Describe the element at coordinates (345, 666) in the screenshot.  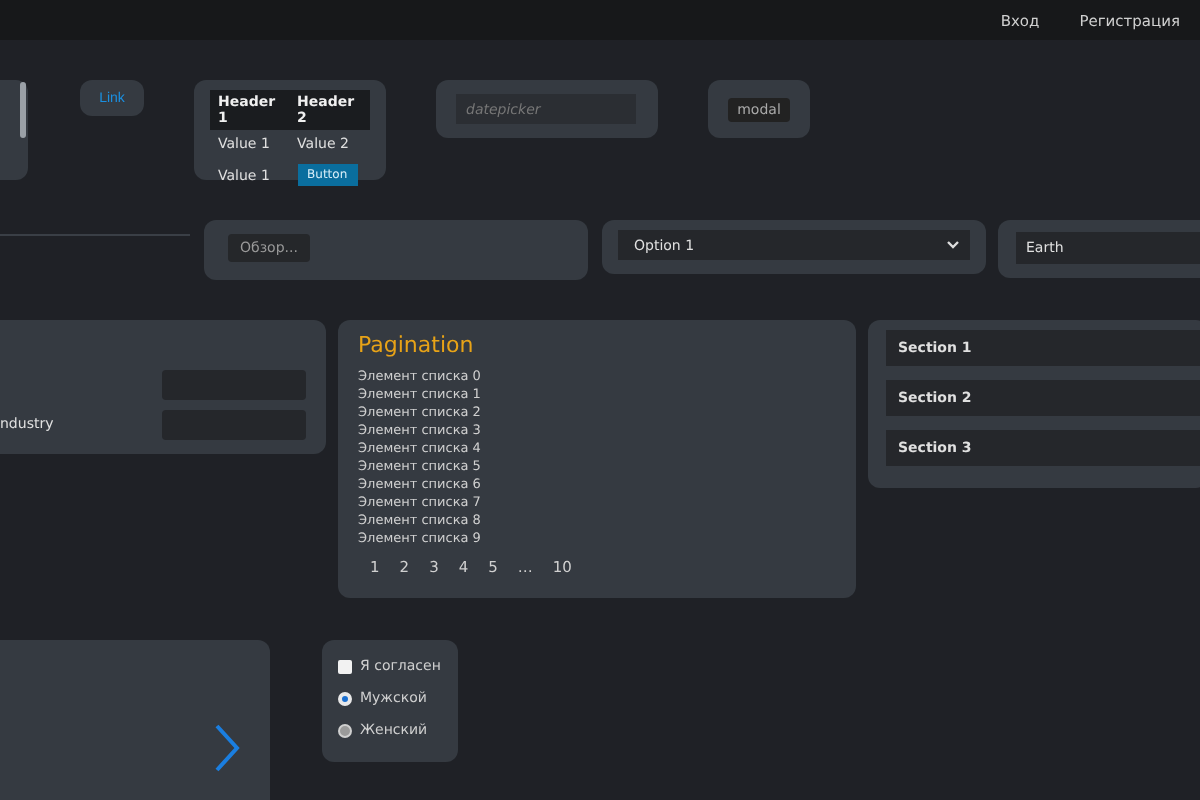
I see `checkbox` at that location.